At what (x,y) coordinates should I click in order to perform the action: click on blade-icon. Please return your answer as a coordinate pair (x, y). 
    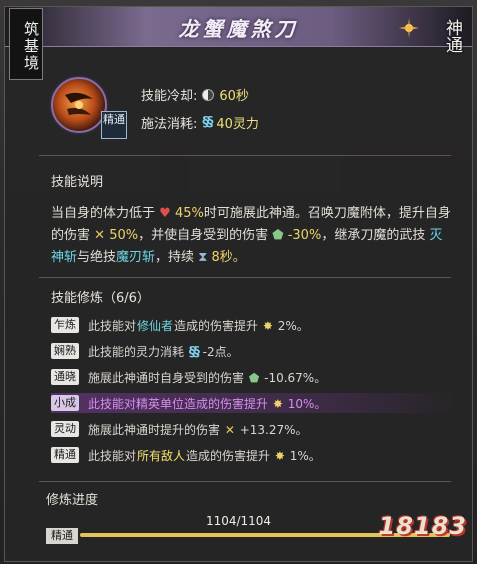
    Looking at the image, I should click on (79, 103).